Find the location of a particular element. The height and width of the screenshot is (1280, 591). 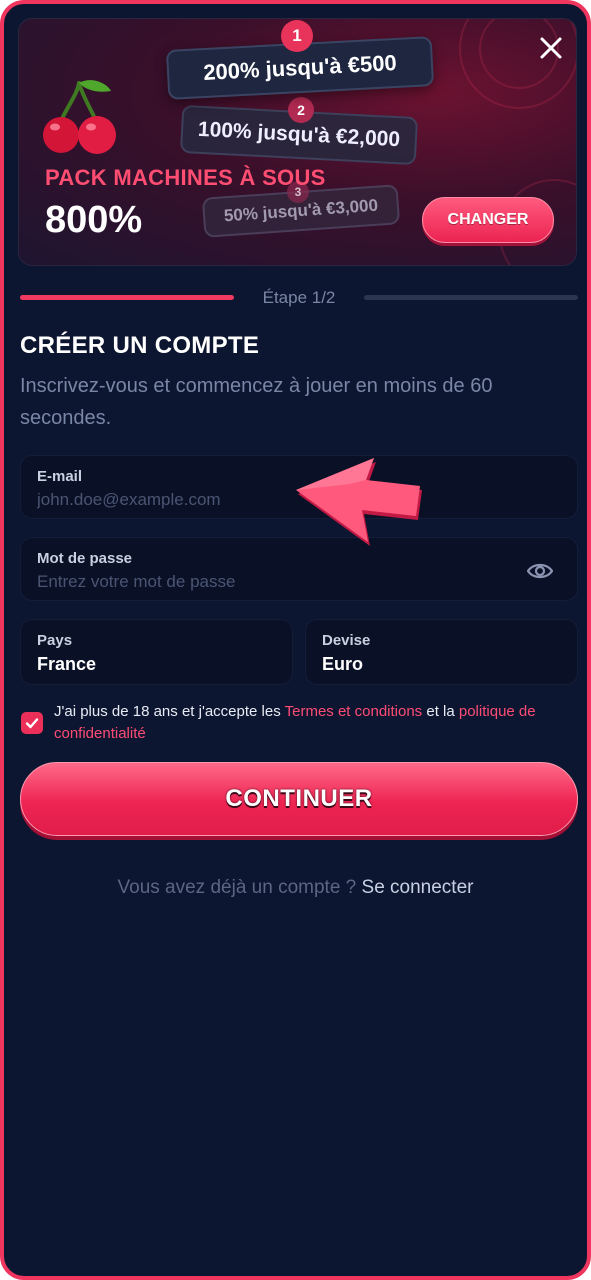

currency-select: Devise Euro is located at coordinates (441, 652).